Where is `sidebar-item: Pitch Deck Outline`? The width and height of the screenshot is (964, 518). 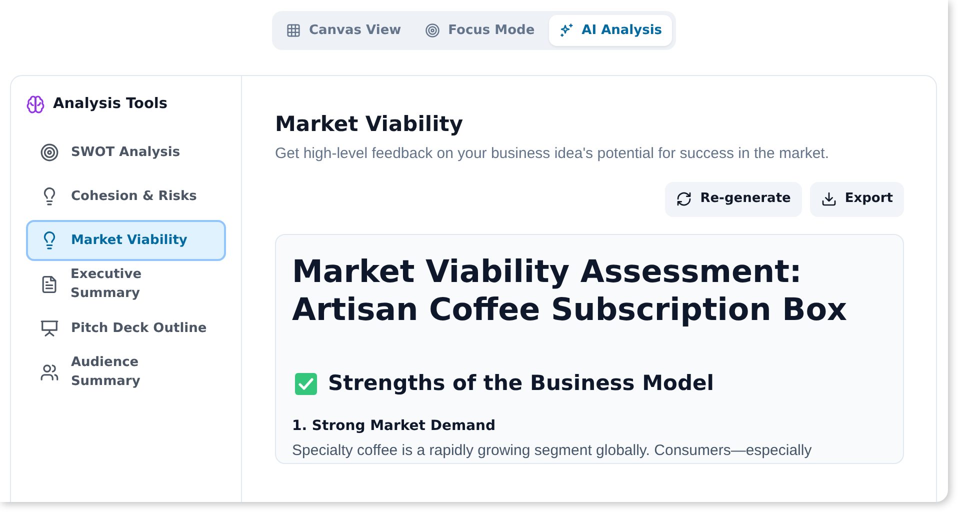 sidebar-item: Pitch Deck Outline is located at coordinates (126, 328).